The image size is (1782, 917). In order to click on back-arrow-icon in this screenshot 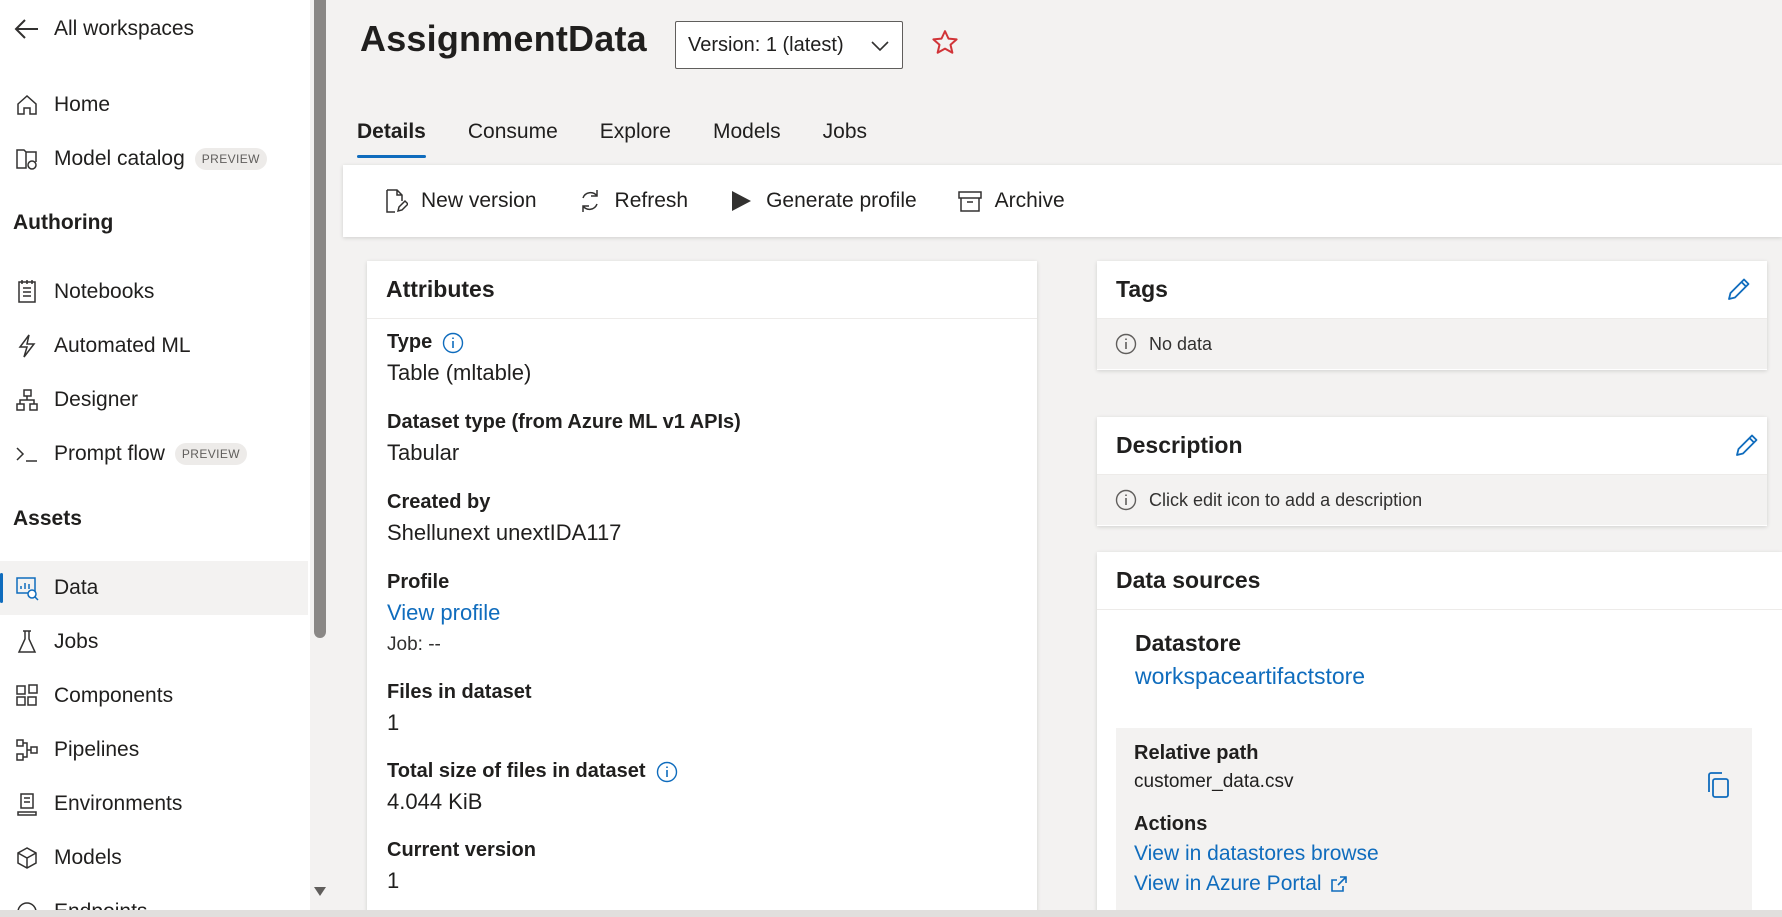, I will do `click(26, 29)`.